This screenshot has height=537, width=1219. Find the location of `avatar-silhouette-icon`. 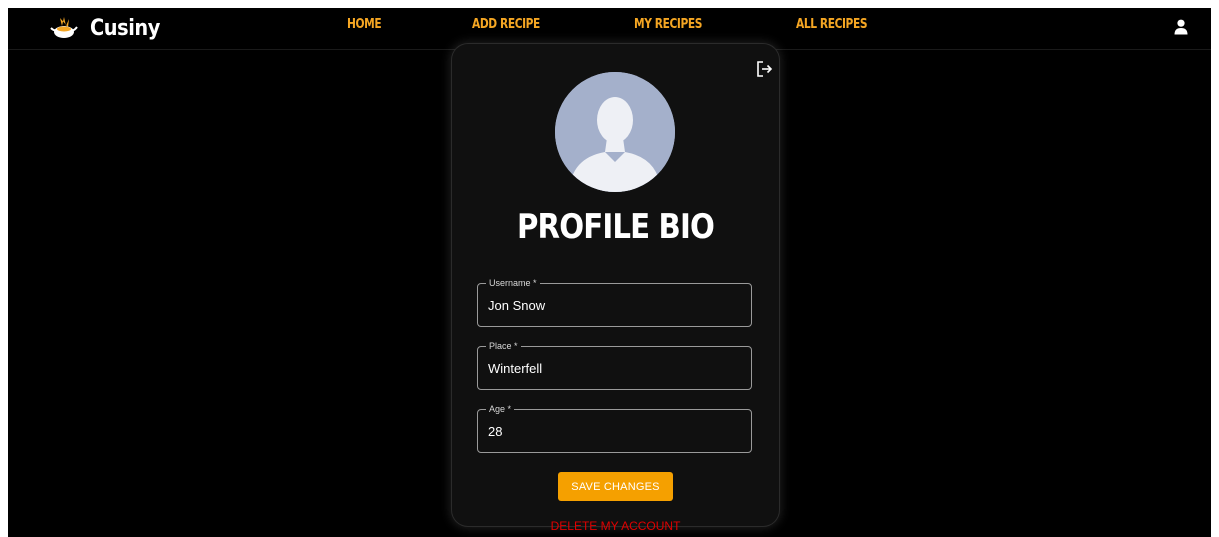

avatar-silhouette-icon is located at coordinates (615, 132).